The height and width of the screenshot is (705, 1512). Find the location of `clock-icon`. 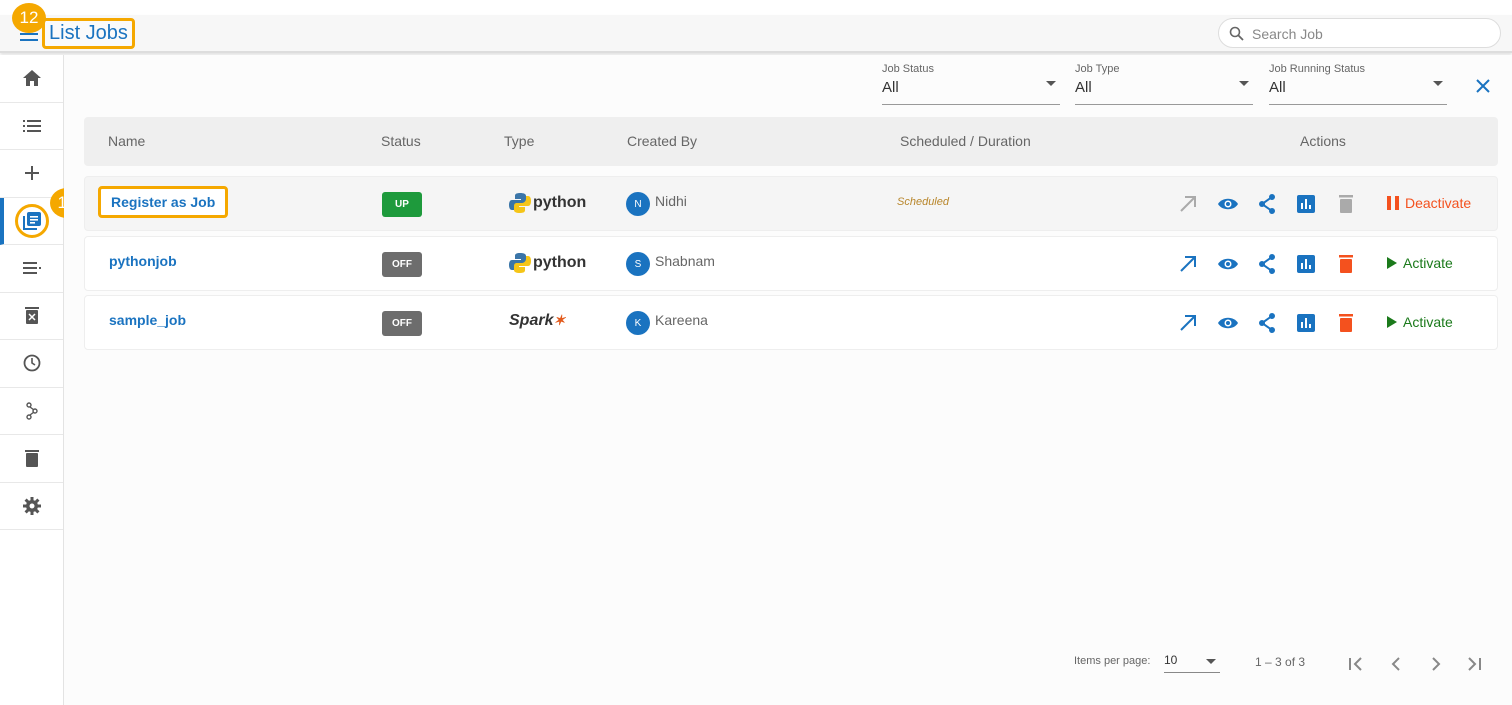

clock-icon is located at coordinates (31, 363).